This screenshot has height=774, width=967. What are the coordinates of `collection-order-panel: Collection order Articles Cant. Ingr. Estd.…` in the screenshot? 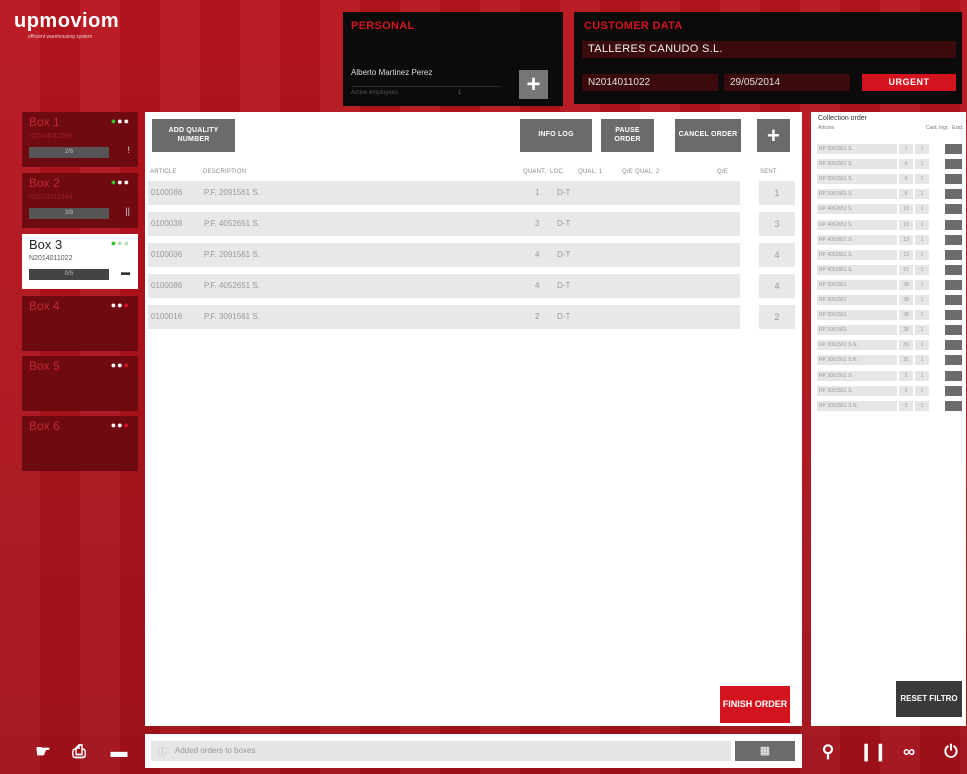 It's located at (888, 419).